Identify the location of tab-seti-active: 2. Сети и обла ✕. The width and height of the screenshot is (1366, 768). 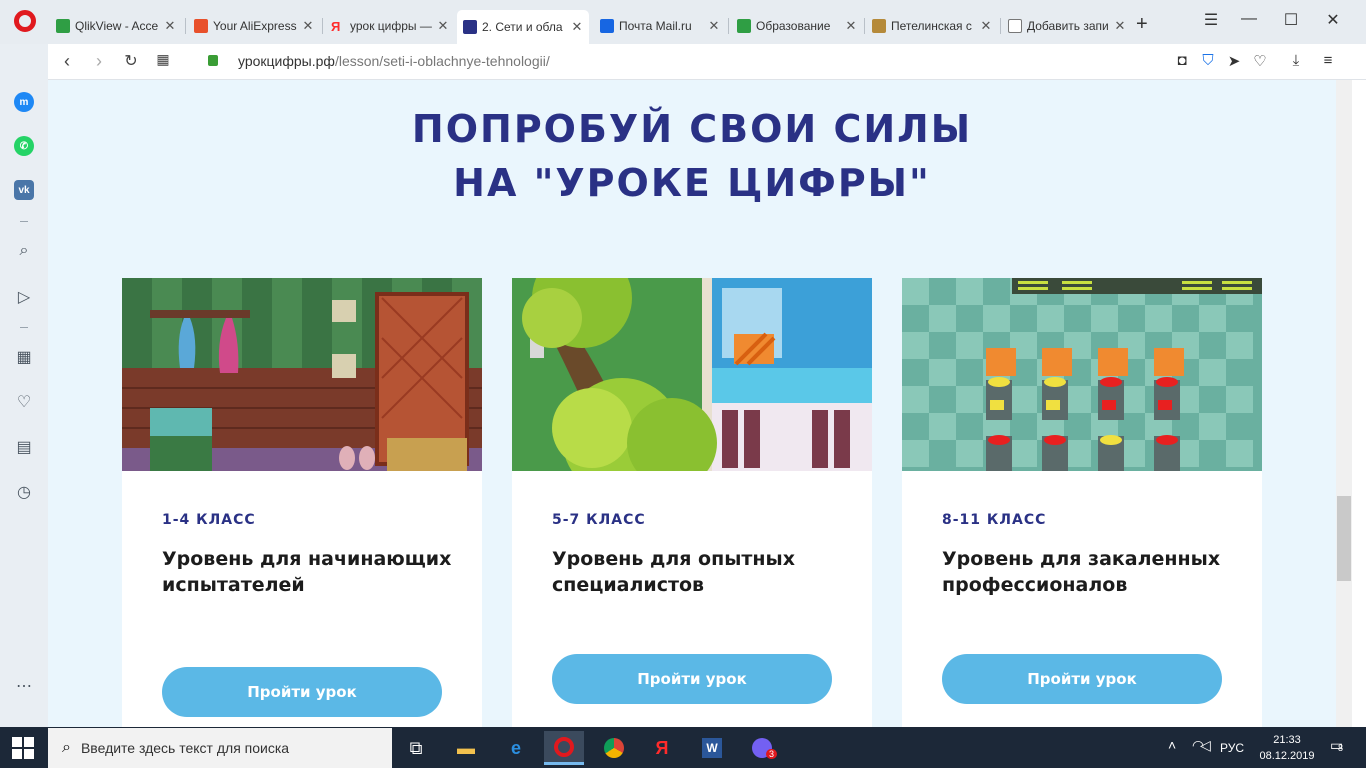
(523, 27).